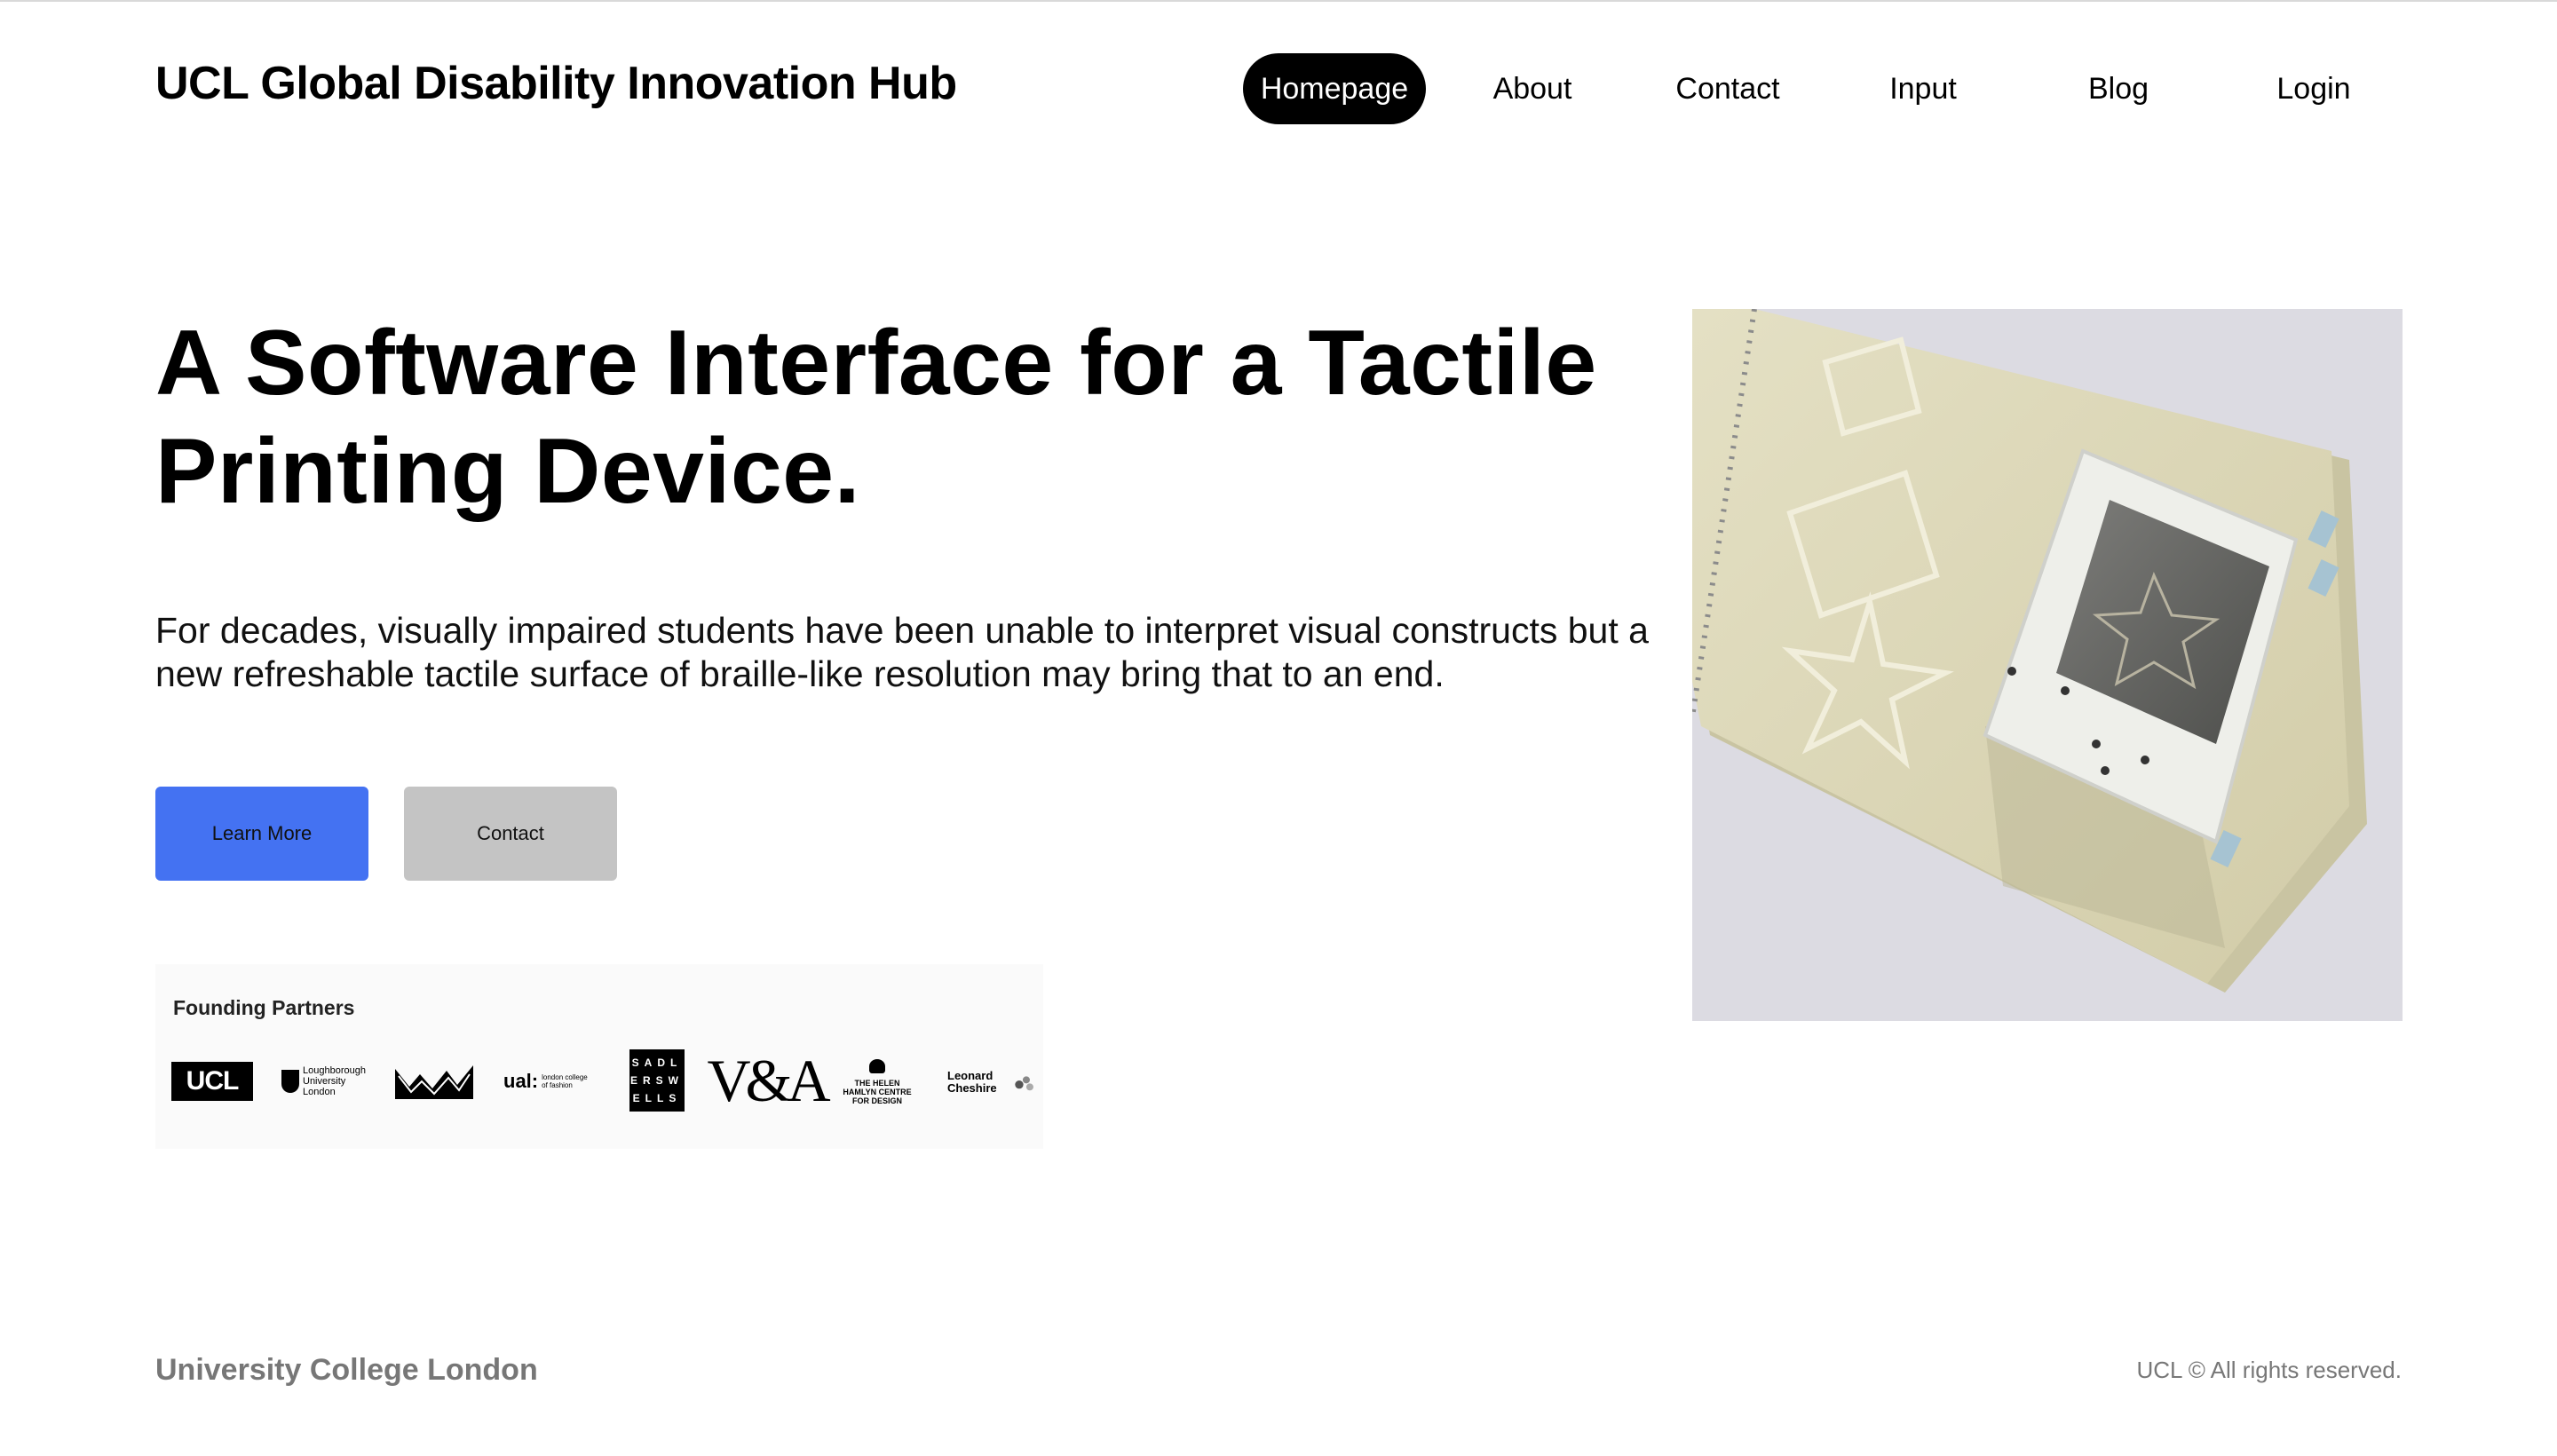  Describe the element at coordinates (264, 1008) in the screenshot. I see `founding-partners-label: Founding Partners` at that location.